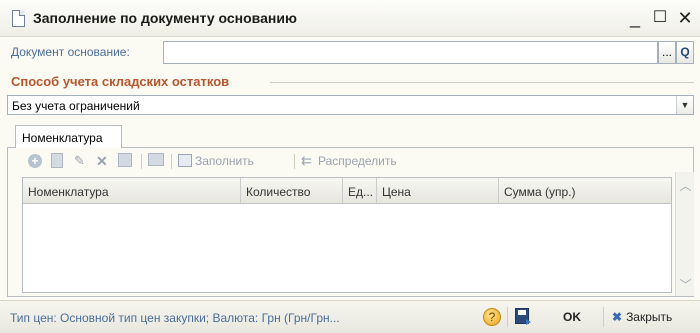 The image size is (700, 333). I want to click on column-header-quantity: Количество, so click(292, 190).